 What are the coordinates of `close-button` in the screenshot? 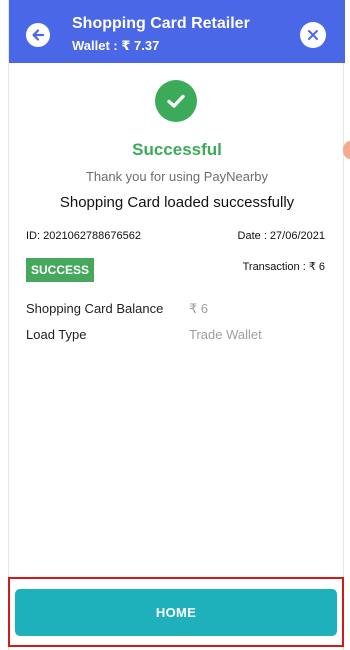 It's located at (313, 35).